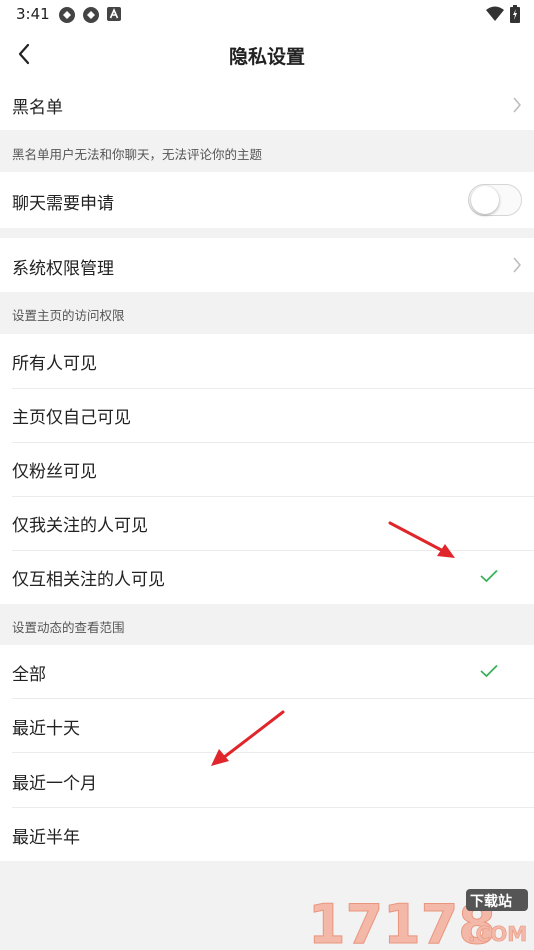  What do you see at coordinates (267, 415) in the screenshot?
I see `homepage-option-self-only: 主页仅自己可见` at bounding box center [267, 415].